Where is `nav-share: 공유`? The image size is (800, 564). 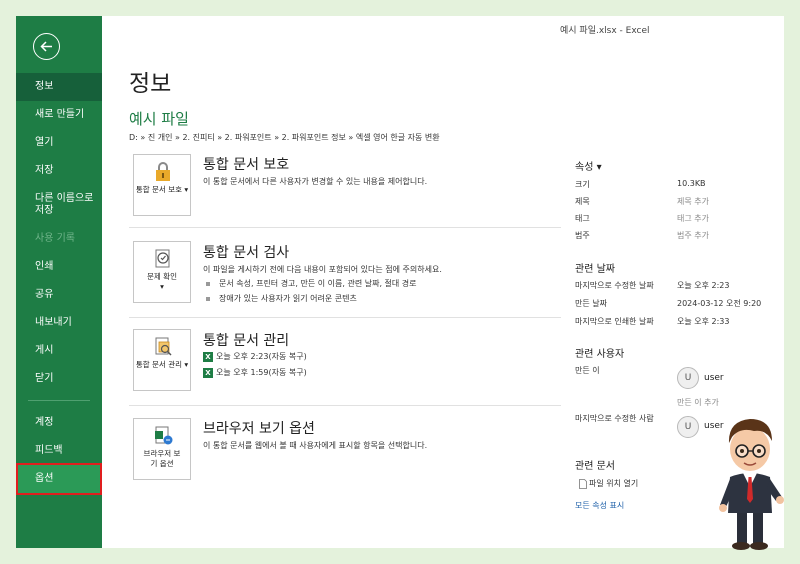
nav-share: 공유 is located at coordinates (59, 295).